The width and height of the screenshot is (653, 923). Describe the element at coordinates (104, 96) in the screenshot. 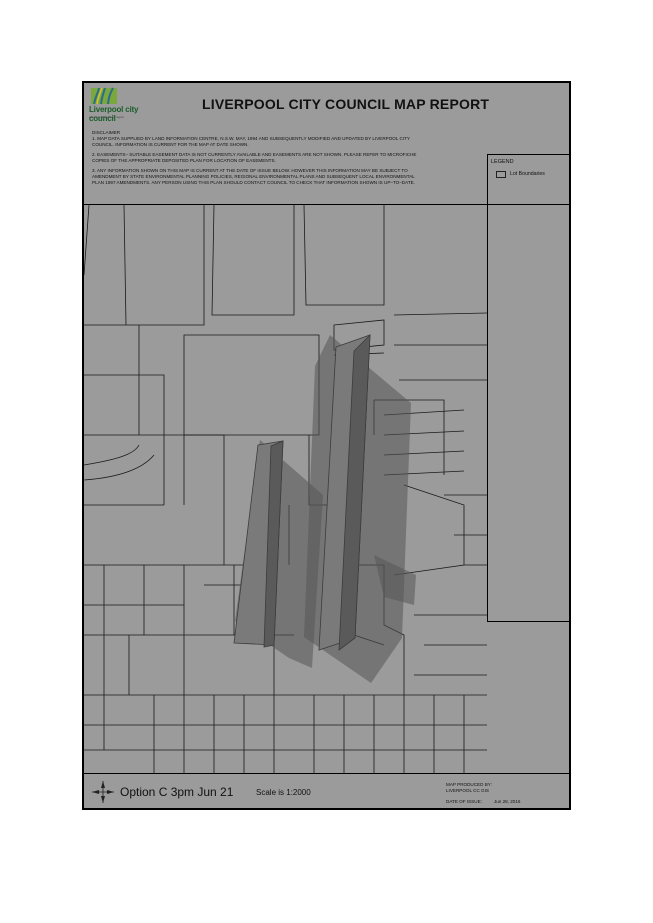

I see `logo-graphic` at that location.